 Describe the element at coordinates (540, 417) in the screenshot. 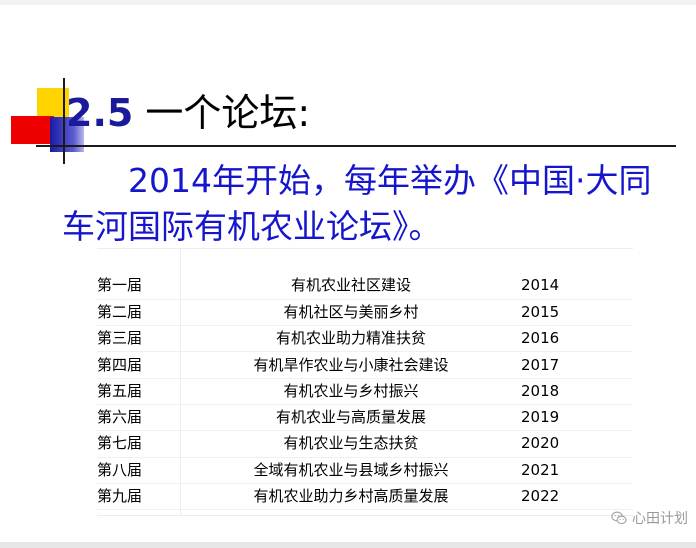

I see `year-cell: 2019` at that location.